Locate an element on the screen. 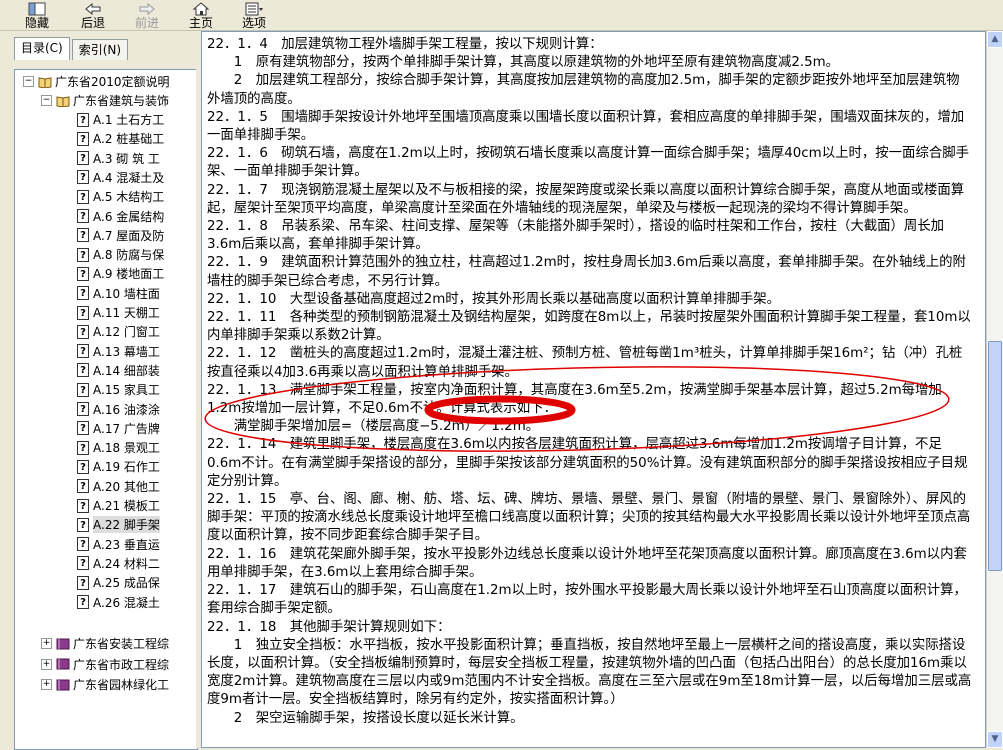 This screenshot has height=750, width=1003. tree-sub-item: − 广东省建筑与装饰 is located at coordinates (105, 100).